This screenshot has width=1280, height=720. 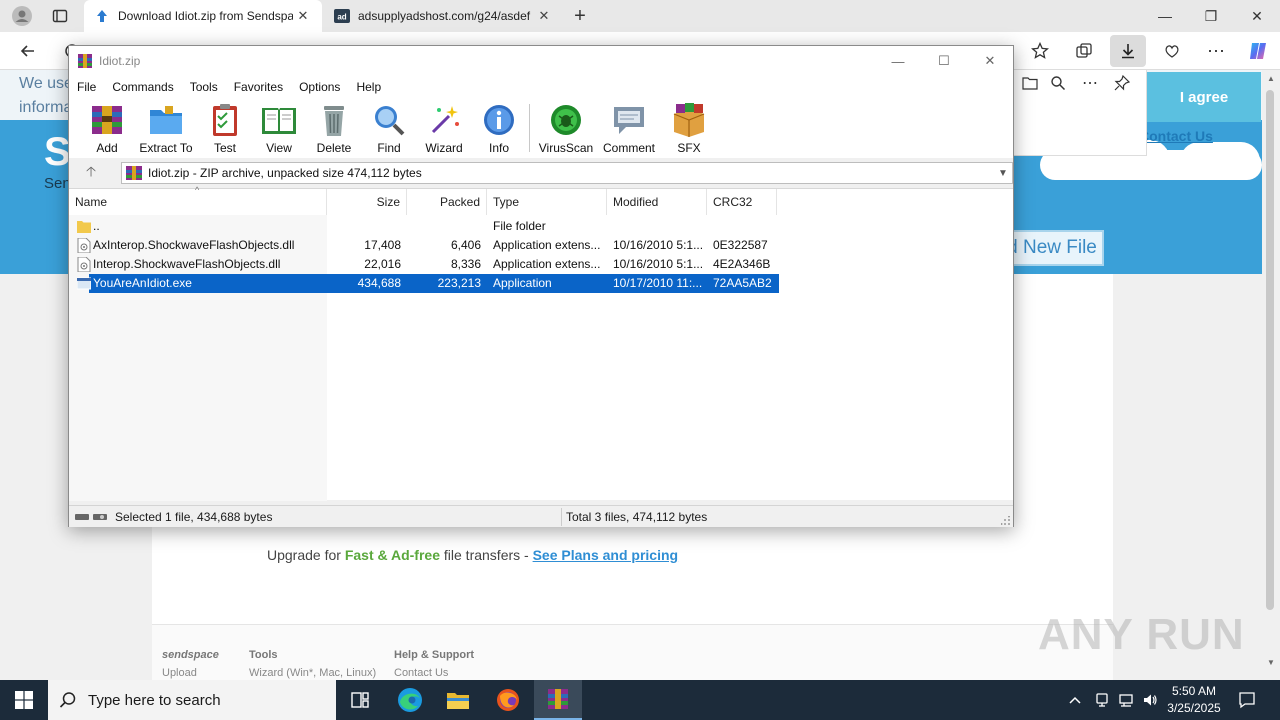 I want to click on extract-to-button: Extract To, so click(x=166, y=128).